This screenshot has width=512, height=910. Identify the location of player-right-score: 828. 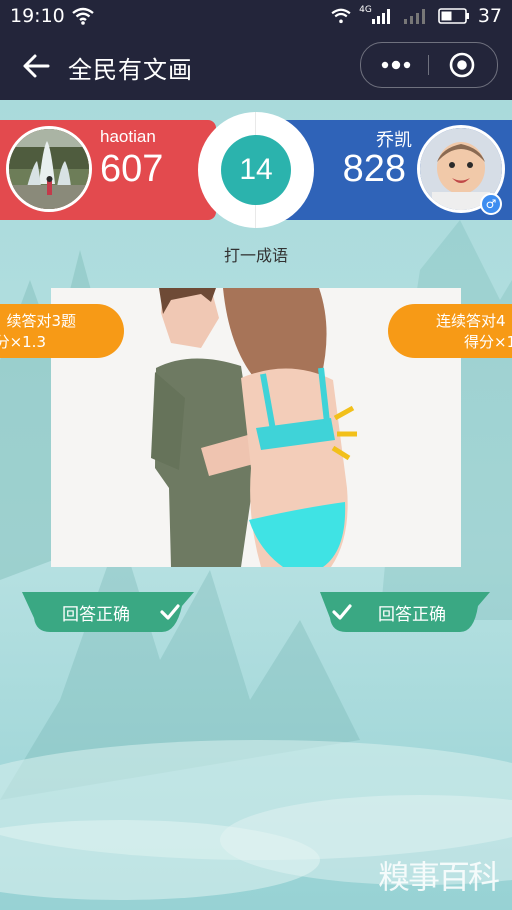
(374, 169).